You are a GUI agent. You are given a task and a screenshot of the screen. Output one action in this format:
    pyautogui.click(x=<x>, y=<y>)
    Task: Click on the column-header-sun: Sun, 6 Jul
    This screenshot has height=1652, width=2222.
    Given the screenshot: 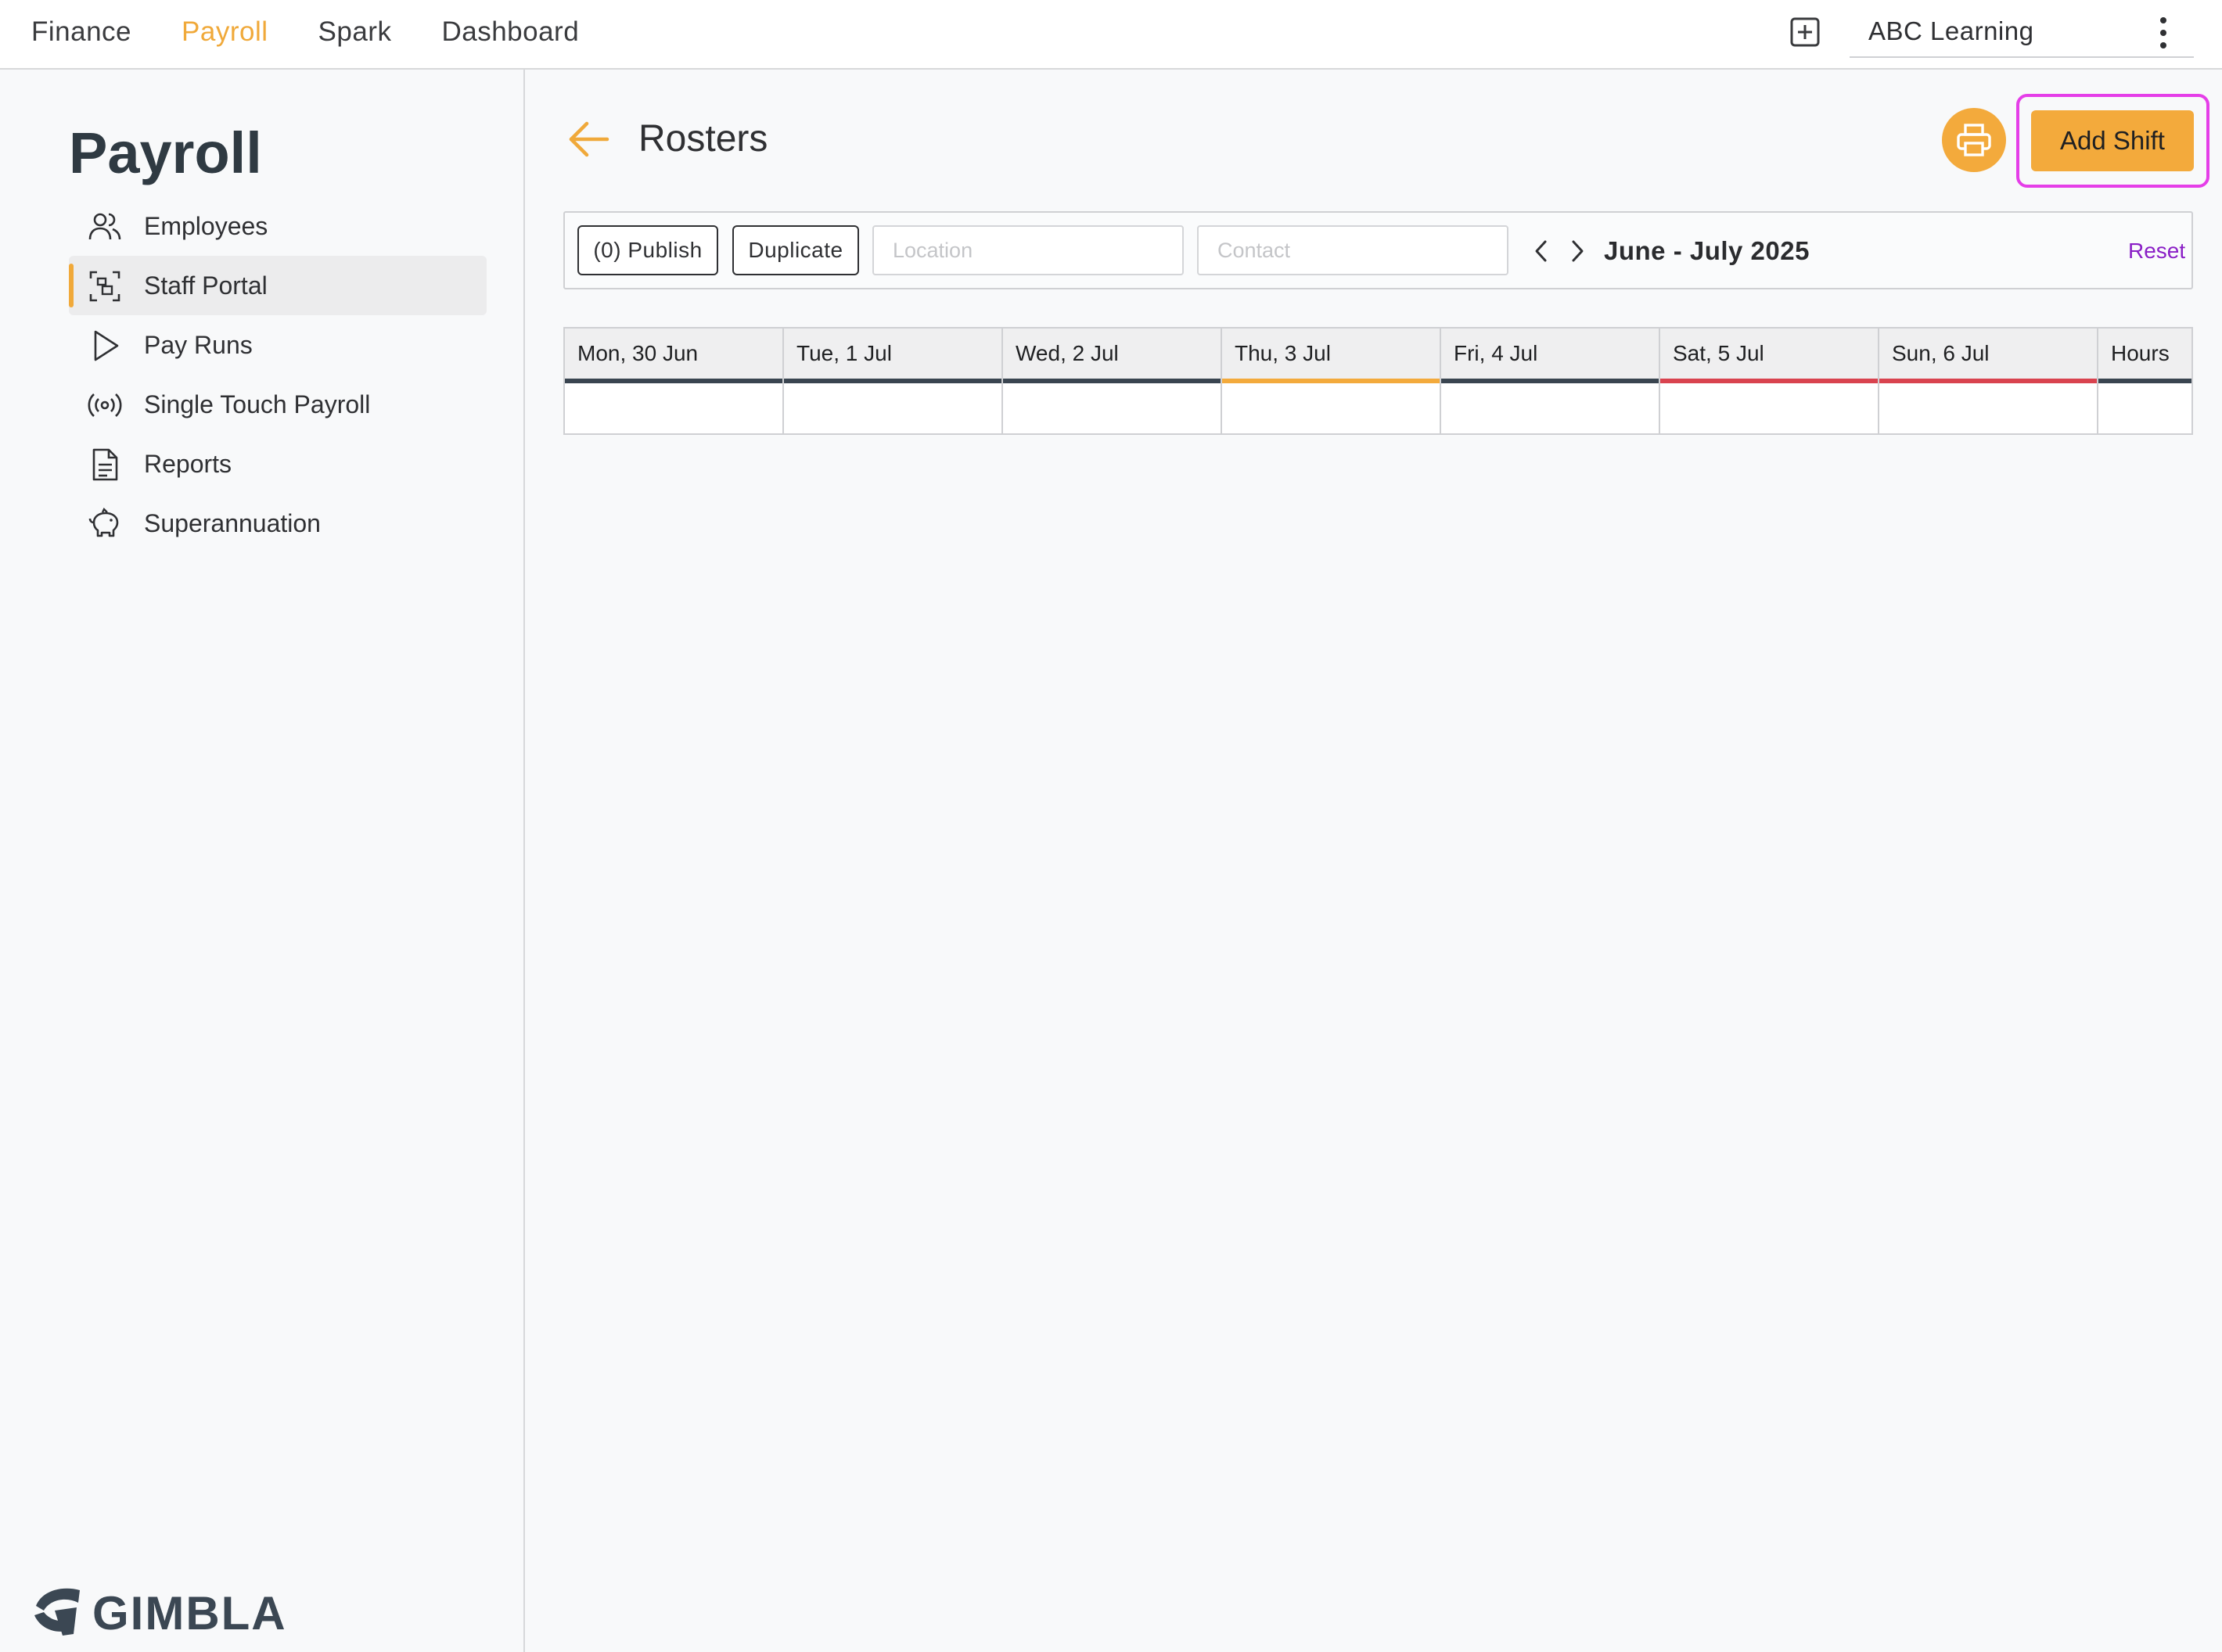 What is the action you would take?
    pyautogui.click(x=1988, y=356)
    